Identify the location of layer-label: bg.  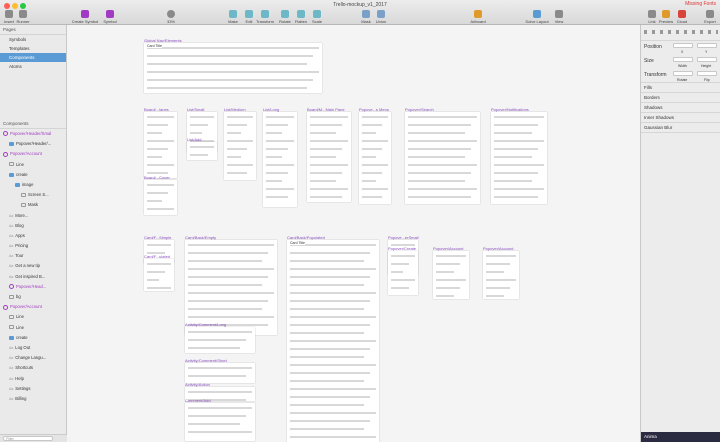
(18, 296).